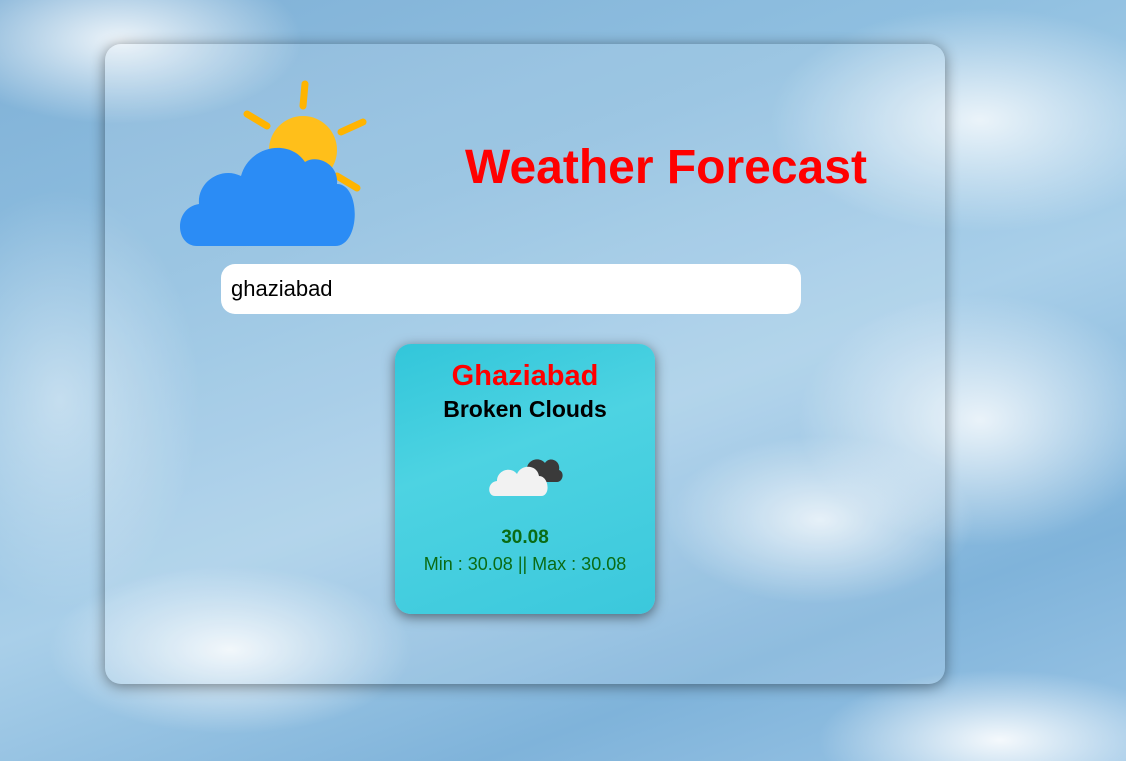  I want to click on city-name: Ghaziabad, so click(525, 376).